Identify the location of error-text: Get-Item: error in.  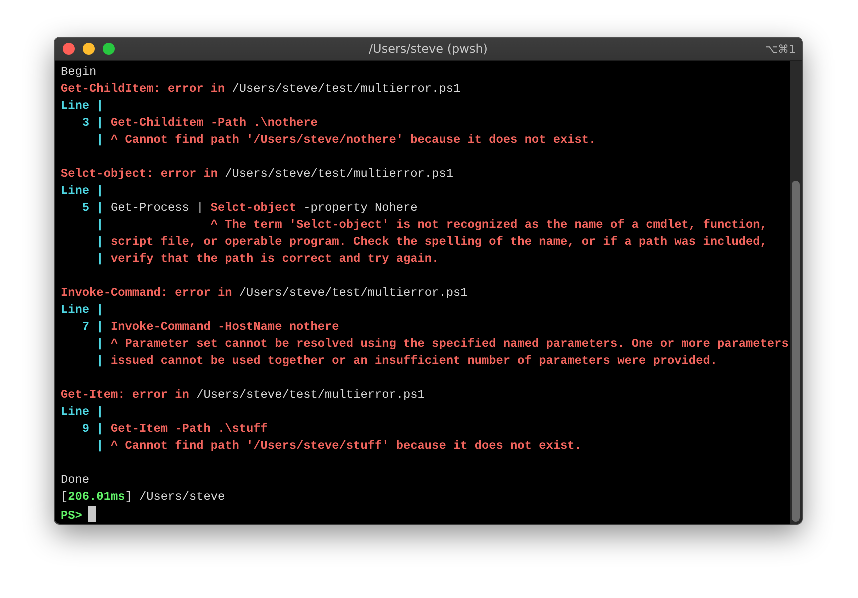
(125, 395).